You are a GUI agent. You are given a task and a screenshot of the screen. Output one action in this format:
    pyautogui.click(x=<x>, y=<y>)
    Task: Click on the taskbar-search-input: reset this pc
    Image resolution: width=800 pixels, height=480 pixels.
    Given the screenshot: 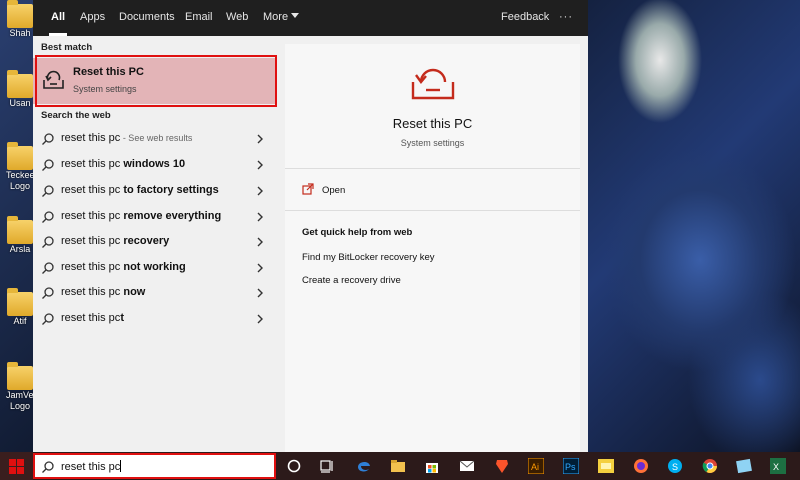 What is the action you would take?
    pyautogui.click(x=154, y=466)
    